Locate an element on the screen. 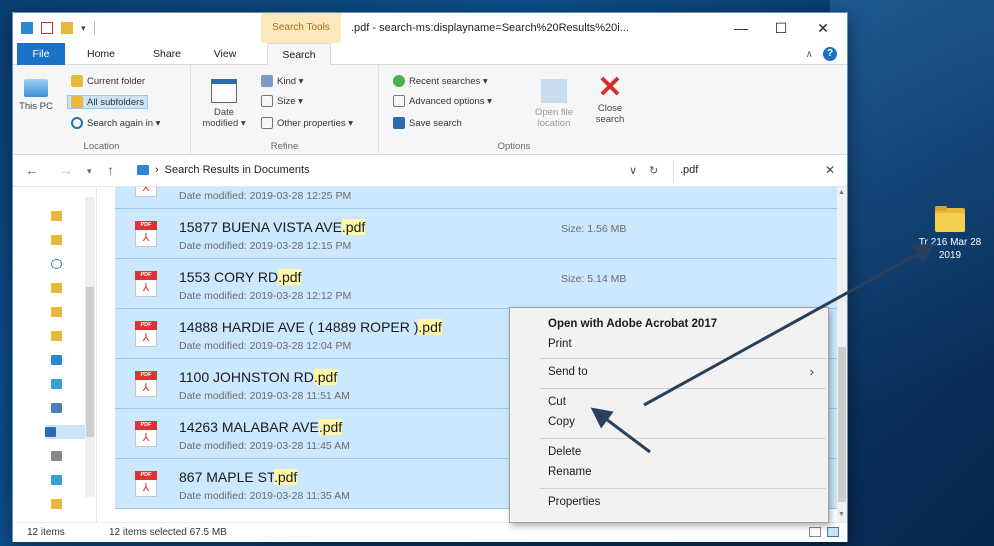  recent-locations-icon: ▾ is located at coordinates (89, 171).